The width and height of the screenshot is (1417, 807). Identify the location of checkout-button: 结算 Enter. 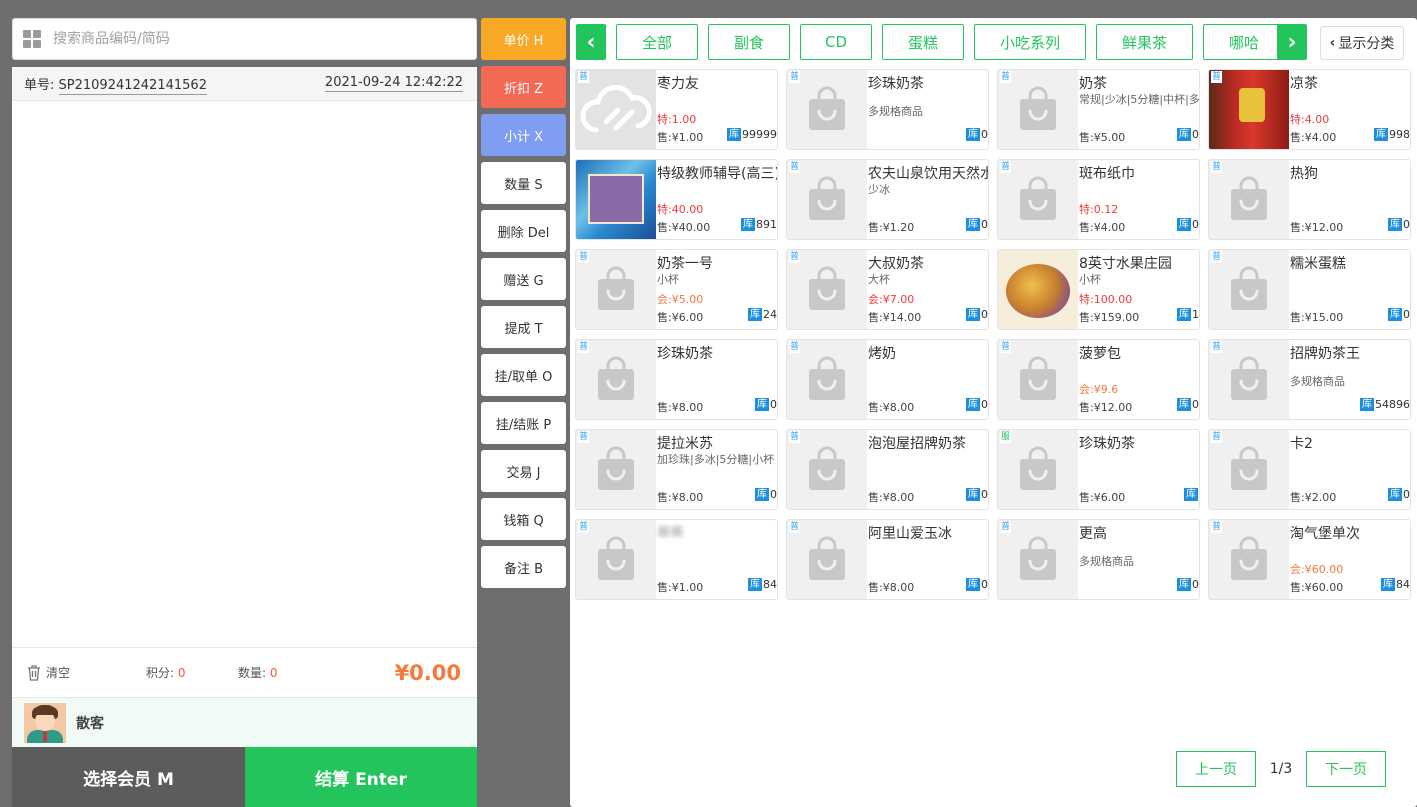
(361, 777).